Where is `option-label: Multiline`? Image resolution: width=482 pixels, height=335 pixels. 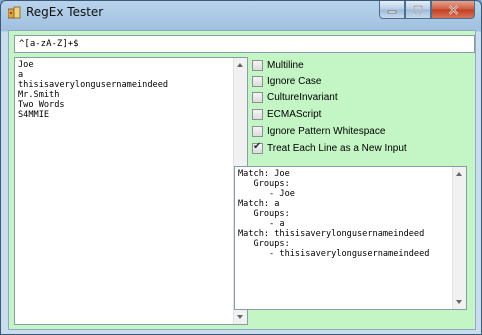
option-label: Multiline is located at coordinates (285, 65).